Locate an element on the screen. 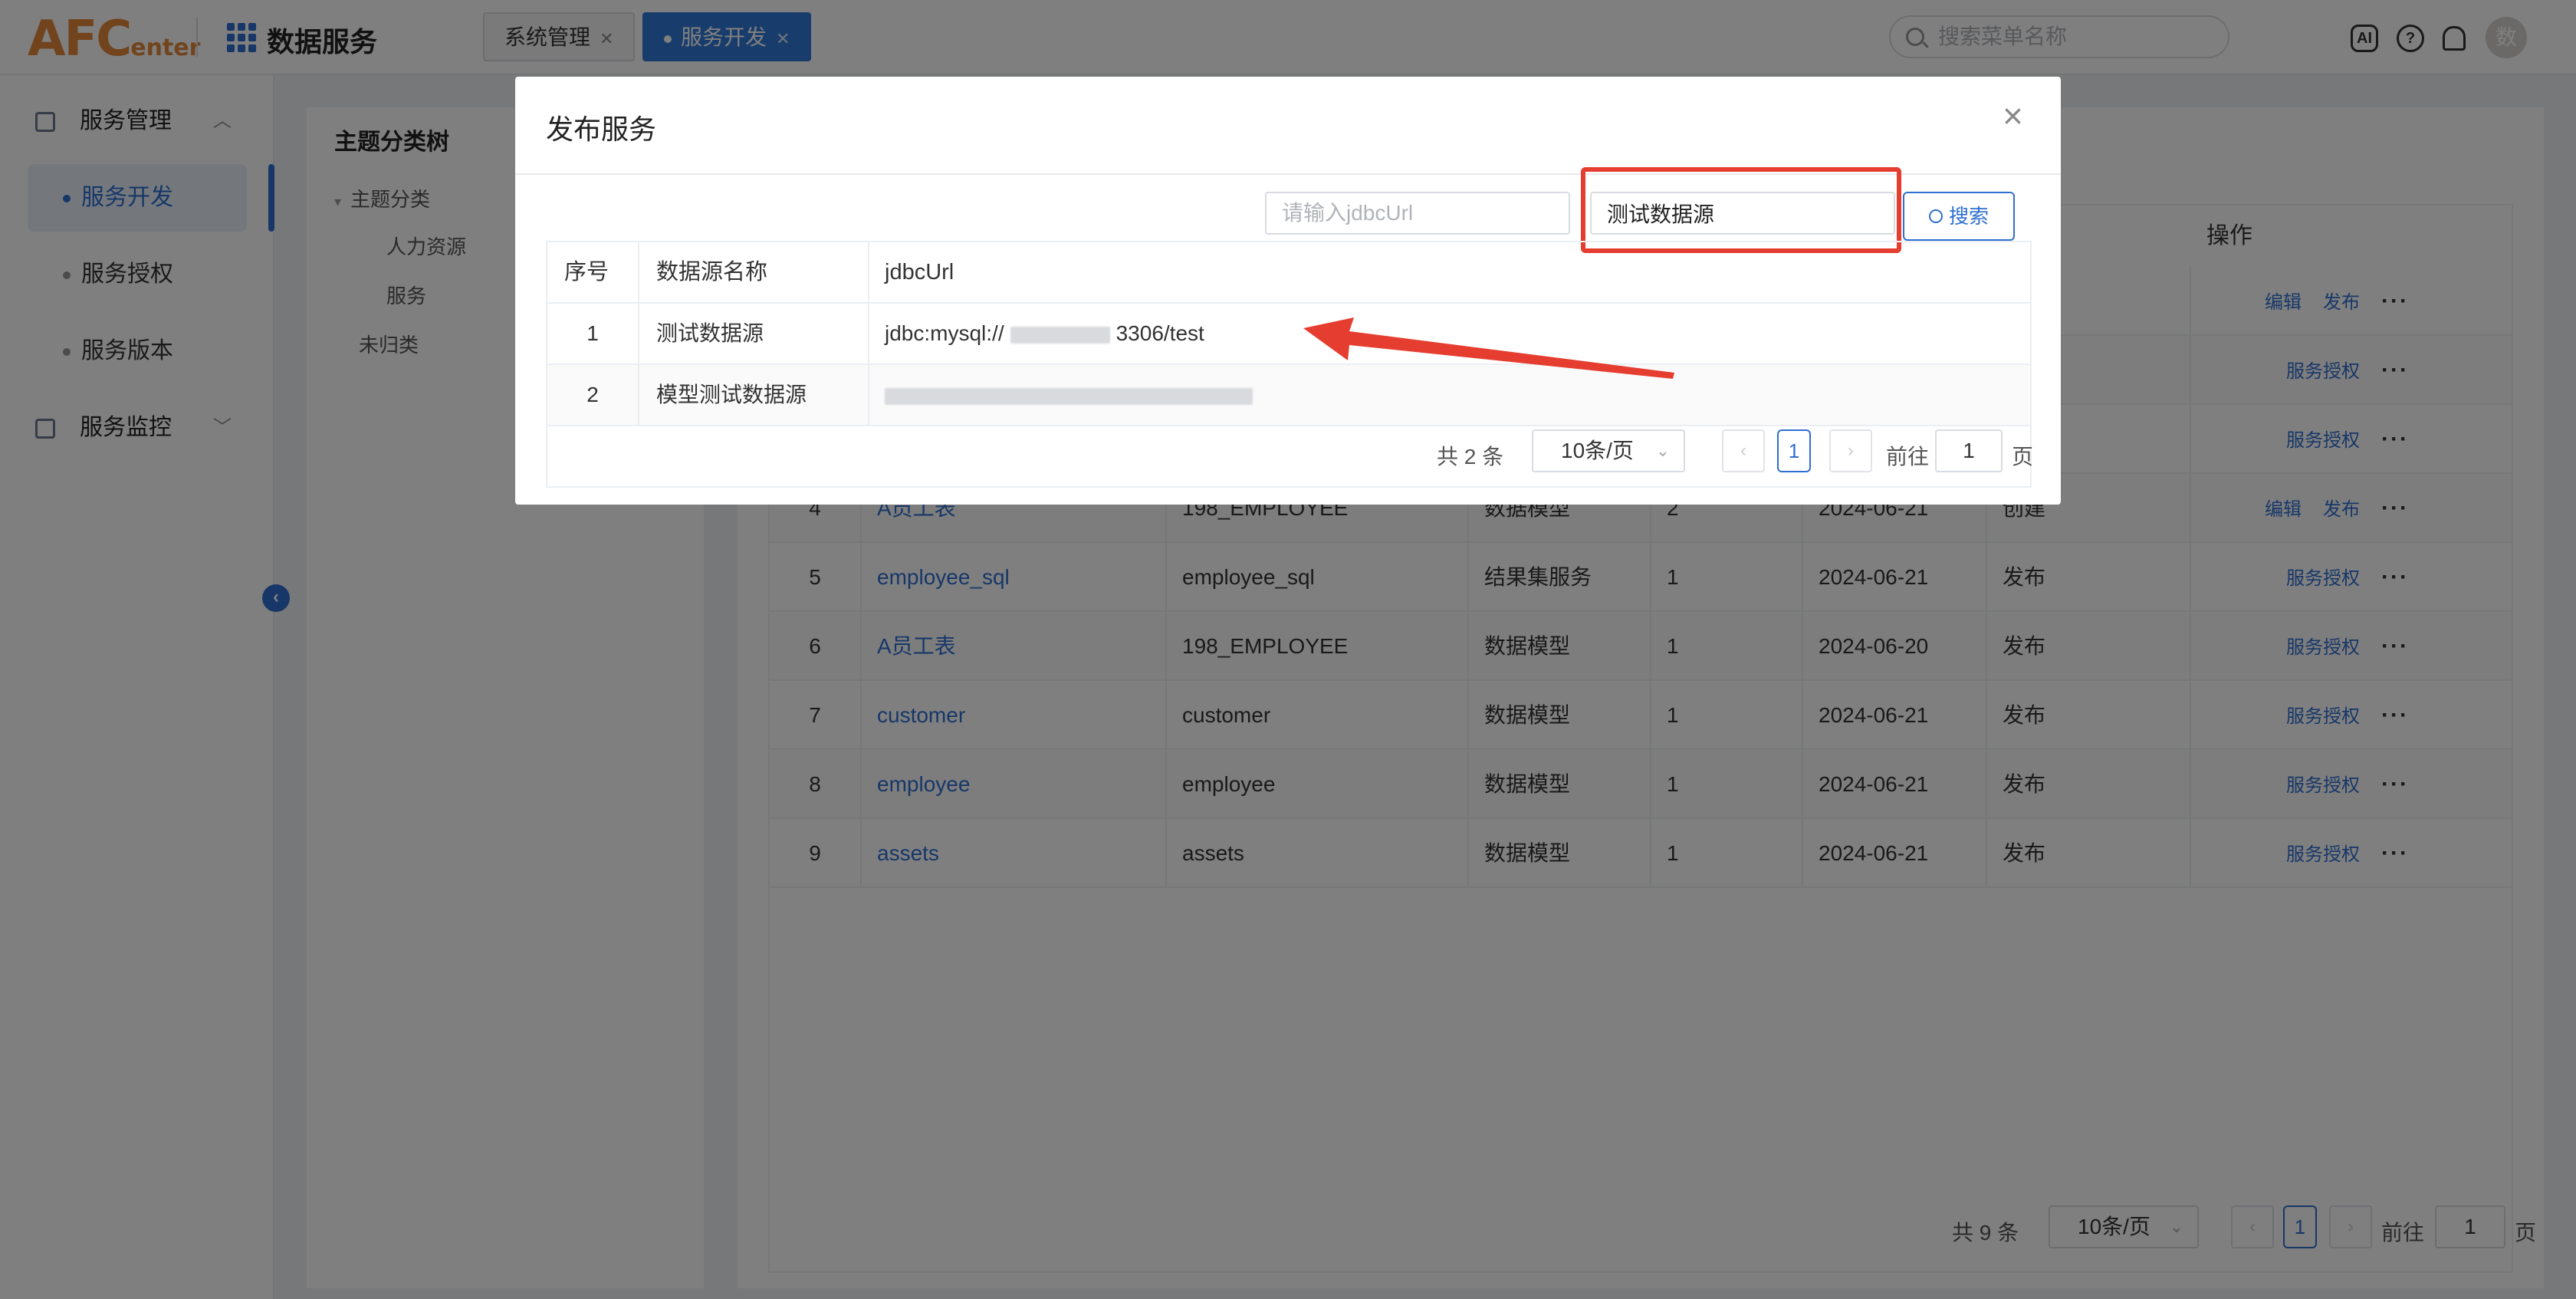 The height and width of the screenshot is (1299, 2576). page-unit: 页 is located at coordinates (2023, 457).